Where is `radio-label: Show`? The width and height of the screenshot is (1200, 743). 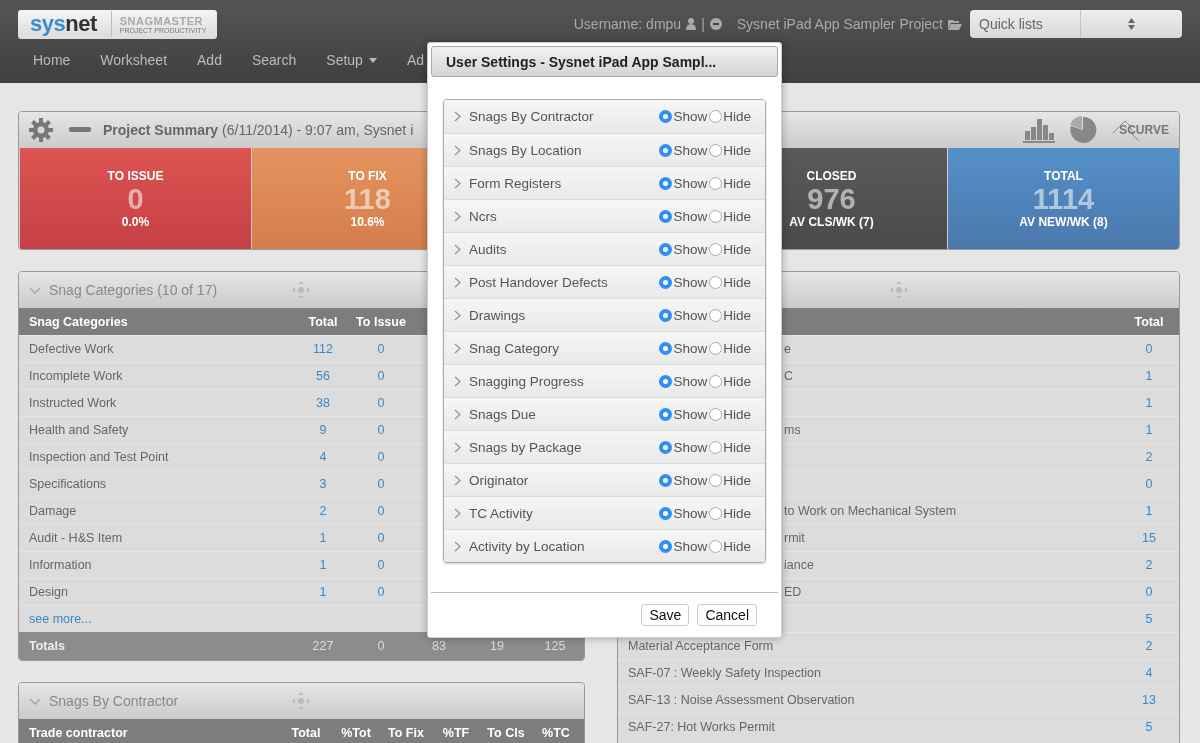
radio-label: Show is located at coordinates (690, 282).